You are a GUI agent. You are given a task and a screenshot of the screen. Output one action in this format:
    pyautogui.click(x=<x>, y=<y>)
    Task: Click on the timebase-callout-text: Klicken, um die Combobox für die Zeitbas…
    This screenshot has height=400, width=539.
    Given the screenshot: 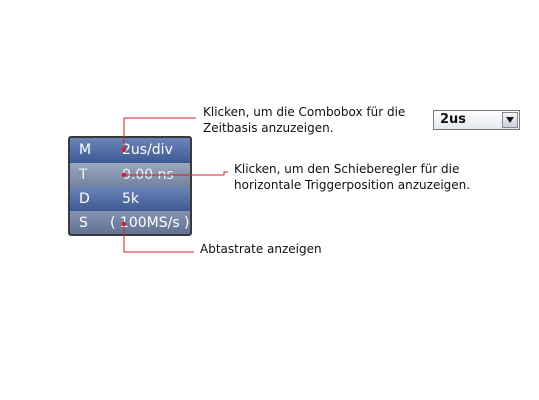 What is the action you would take?
    pyautogui.click(x=304, y=120)
    